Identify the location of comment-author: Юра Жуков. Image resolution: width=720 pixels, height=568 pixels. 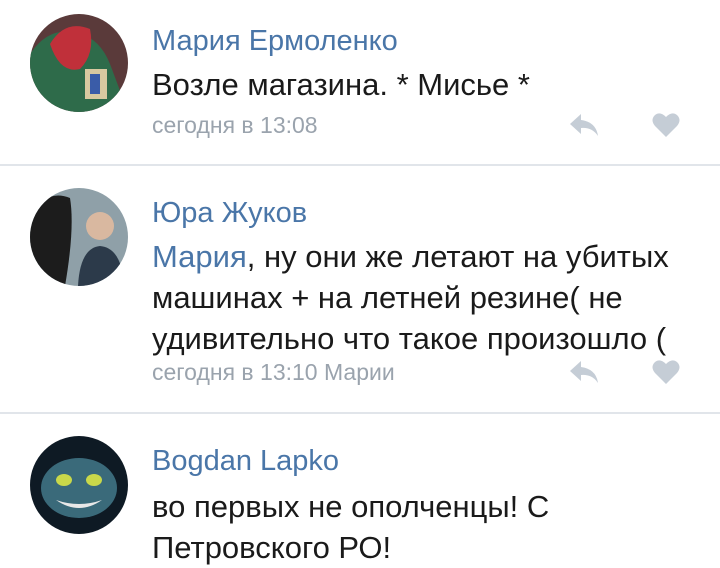
(229, 213).